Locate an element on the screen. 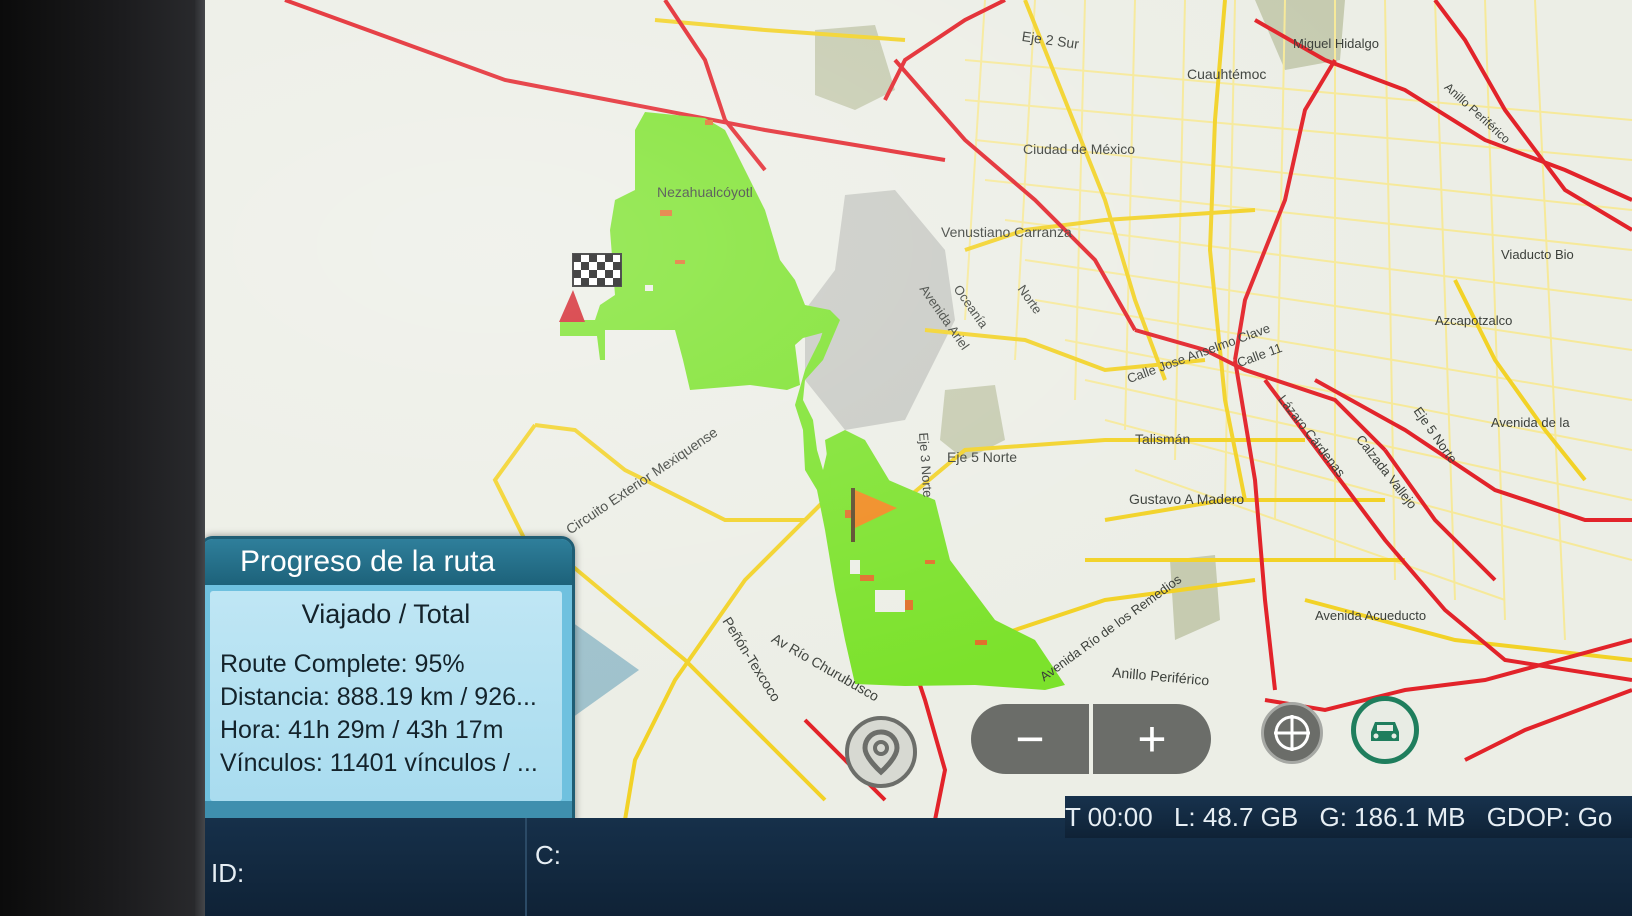 Image resolution: width=1632 pixels, height=916 pixels. compass-button is located at coordinates (1292, 733).